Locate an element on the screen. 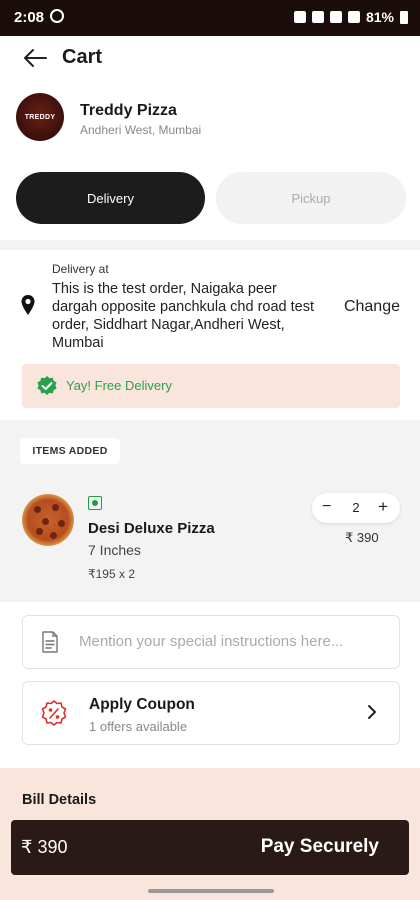  logo-text: TREDDY is located at coordinates (40, 117).